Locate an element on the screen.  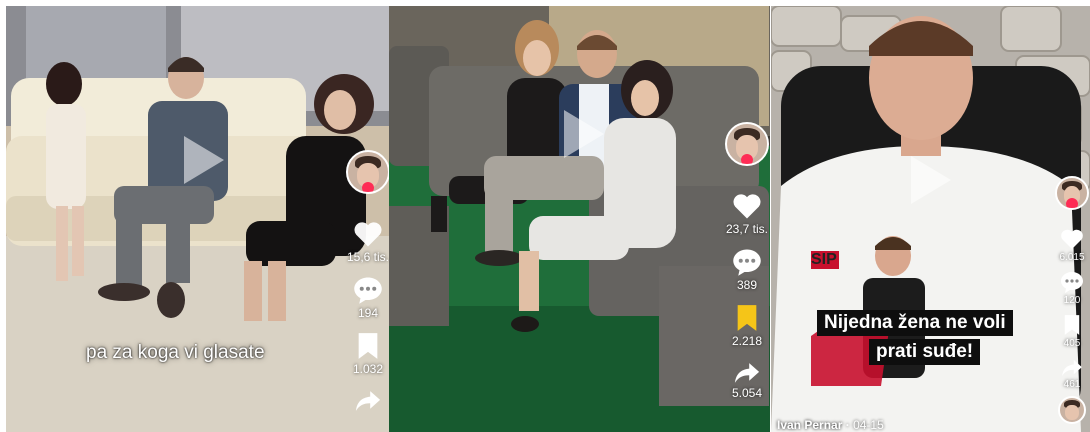
like-count: 23,7 tis. is located at coordinates (747, 229).